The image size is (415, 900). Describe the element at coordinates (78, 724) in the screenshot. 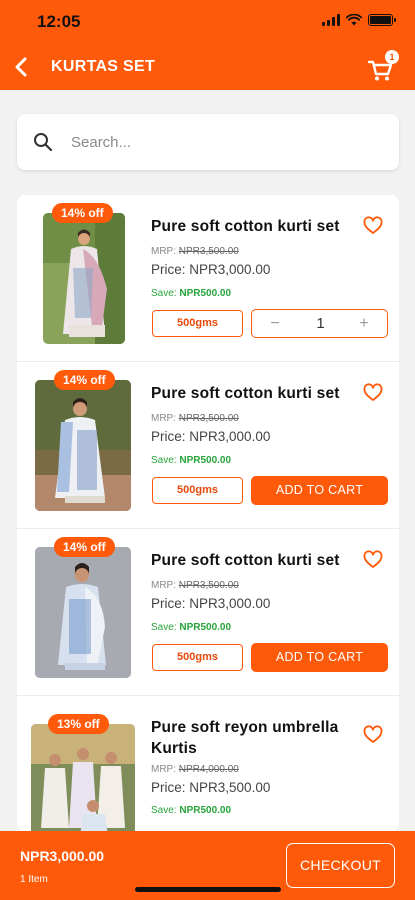

I see `discount-badge: 13% off` at that location.